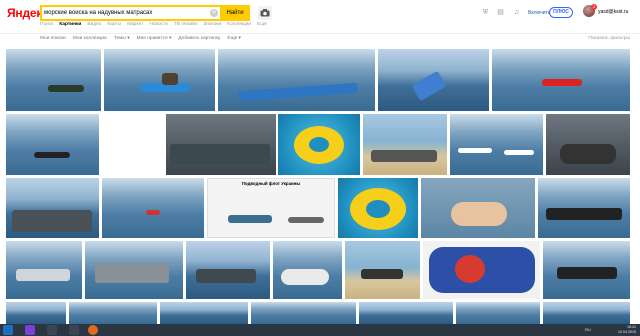 The image size is (640, 336). Describe the element at coordinates (90, 38) in the screenshot. I see `toolbar-my-collections: Мои коллекции` at that location.